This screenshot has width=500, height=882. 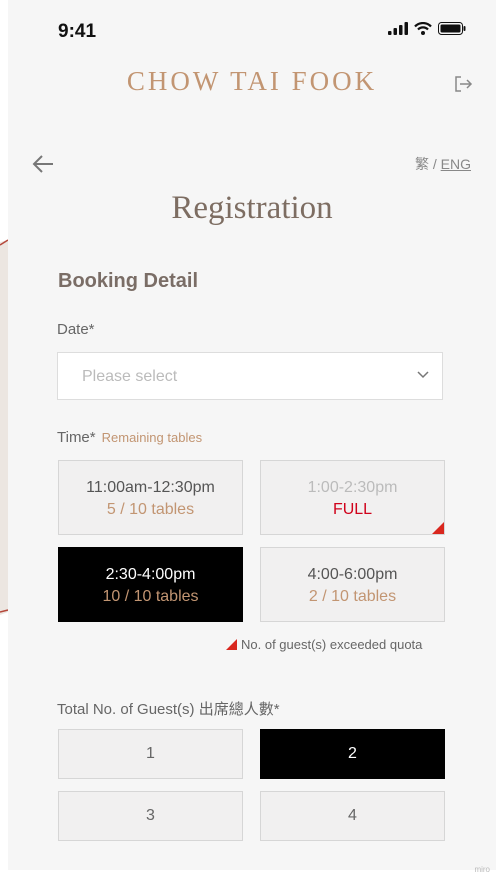 I want to click on time-label: Time* Remaining tables, so click(x=129, y=437).